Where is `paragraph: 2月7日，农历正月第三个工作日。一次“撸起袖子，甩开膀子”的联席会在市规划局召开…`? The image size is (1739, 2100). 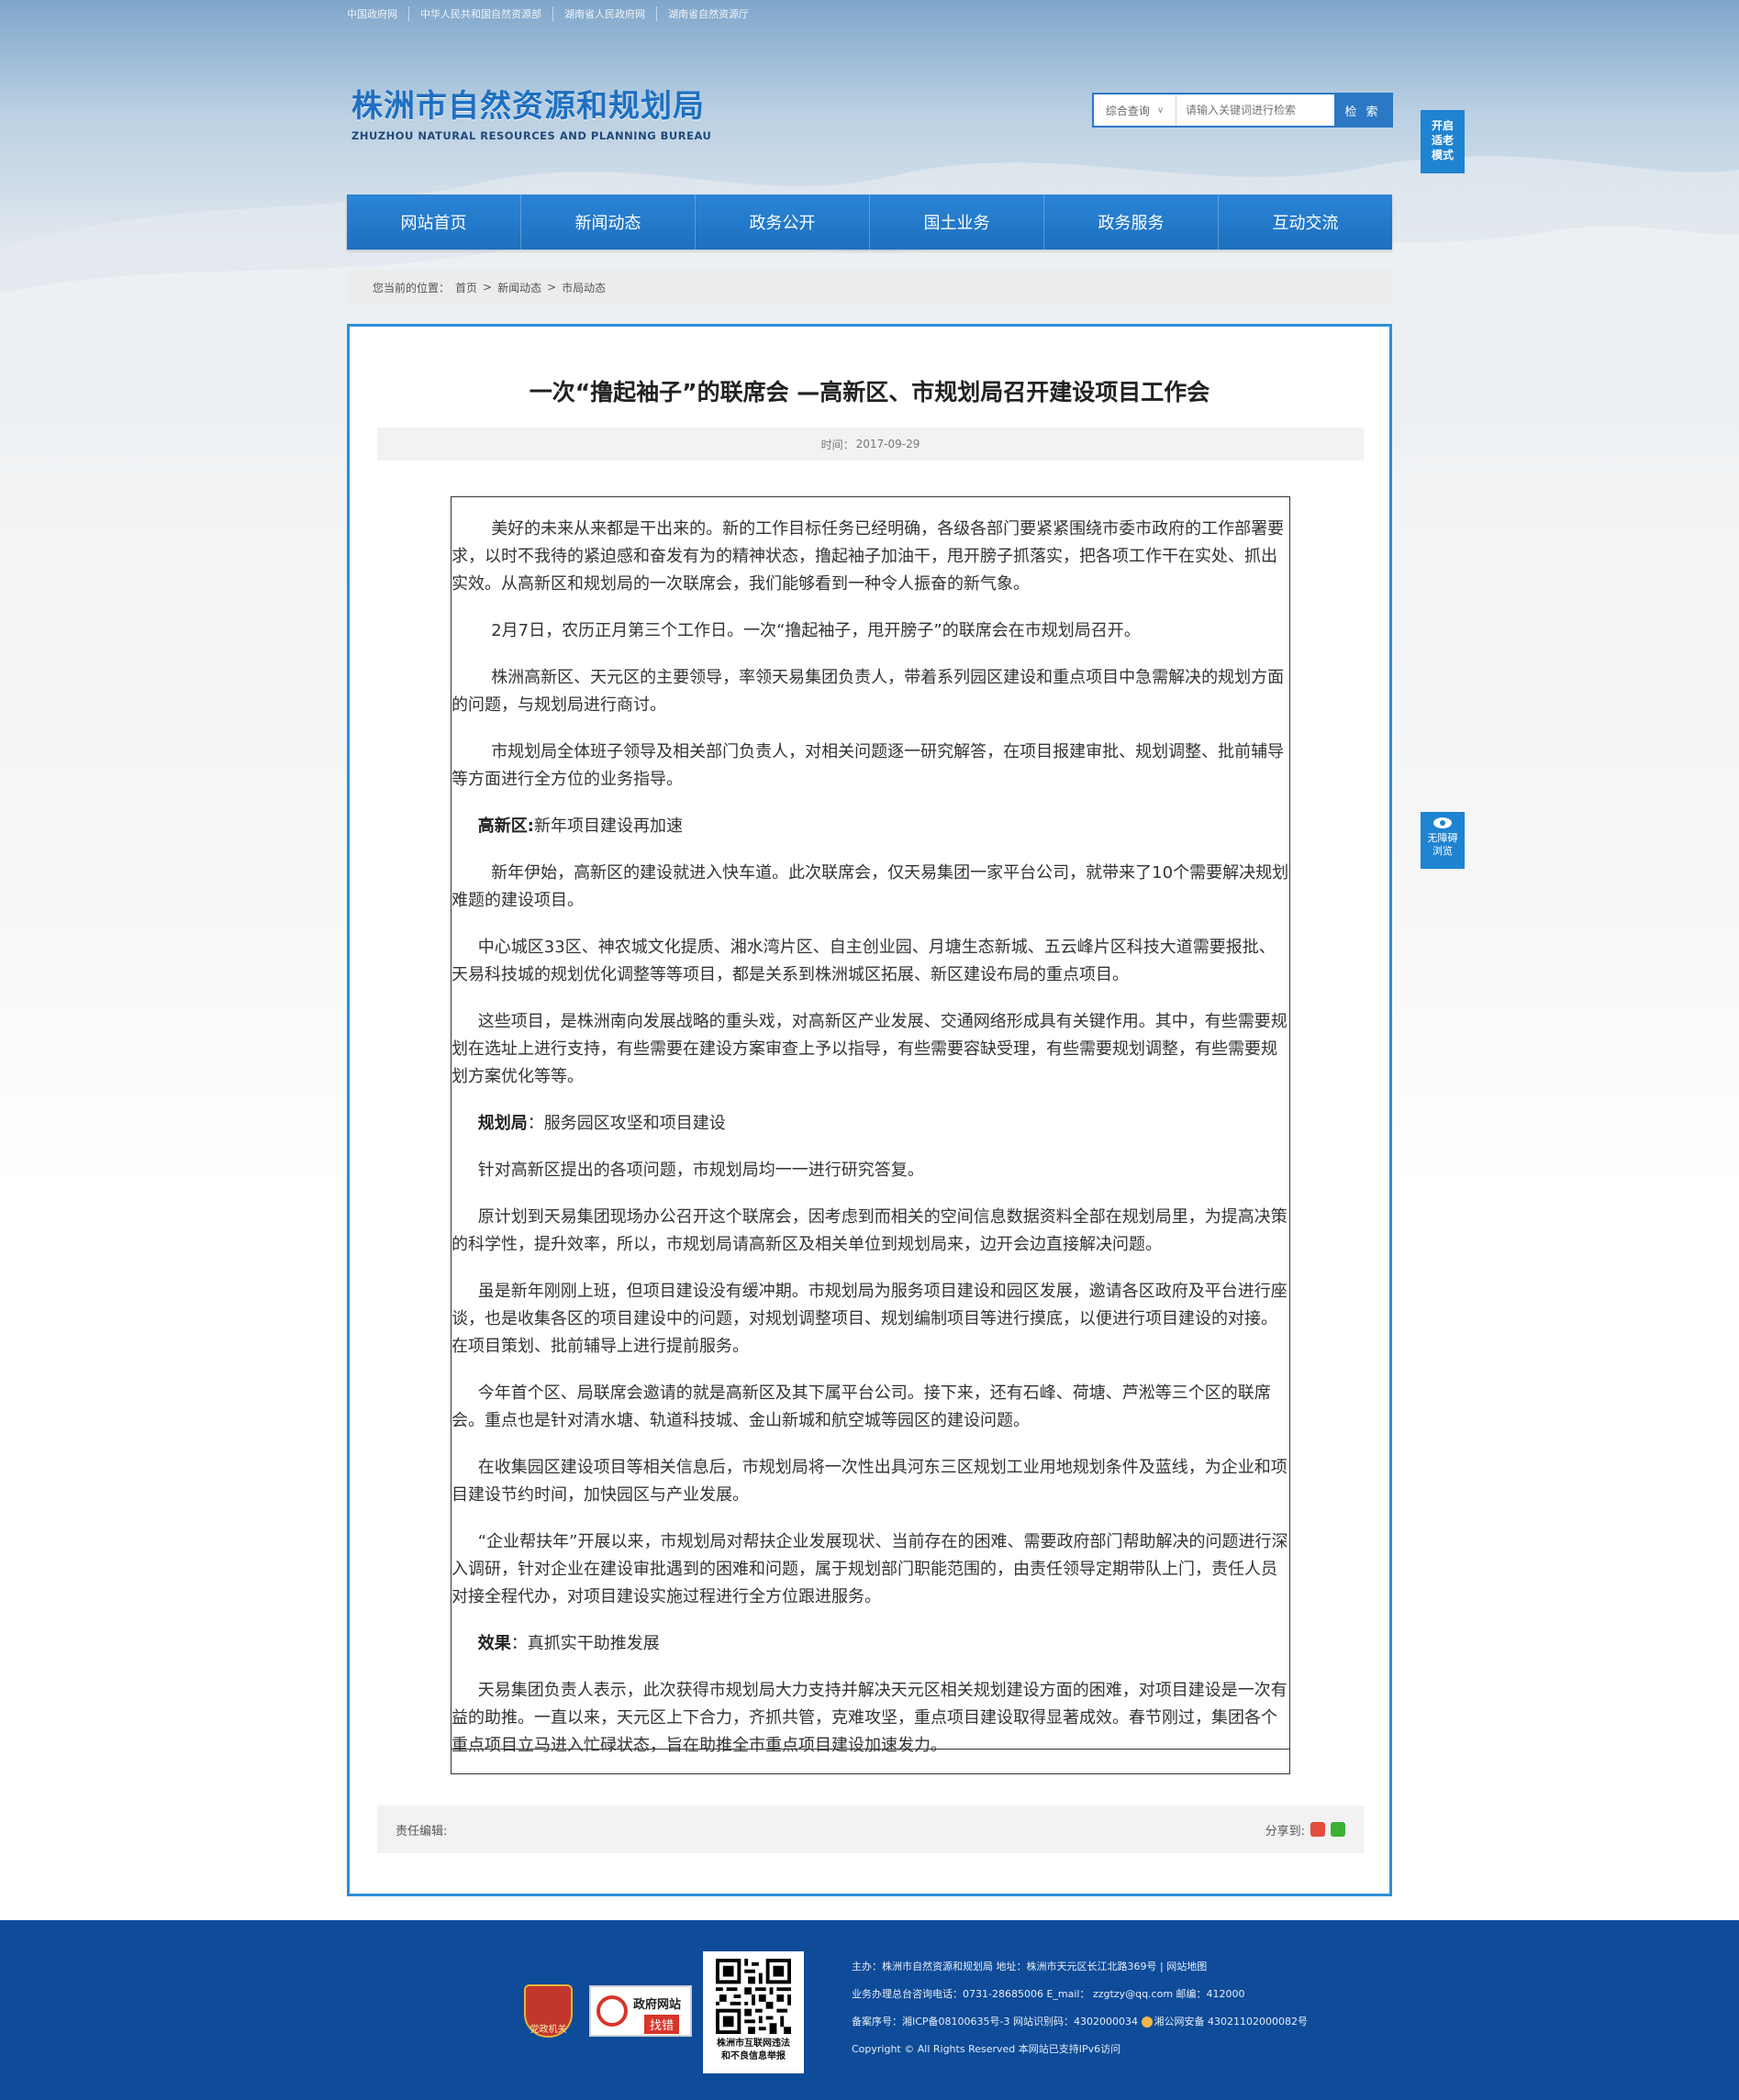 paragraph: 2月7日，农历正月第三个工作日。一次“撸起袖子，甩开膀子”的联席会在市规划局召开… is located at coordinates (816, 630).